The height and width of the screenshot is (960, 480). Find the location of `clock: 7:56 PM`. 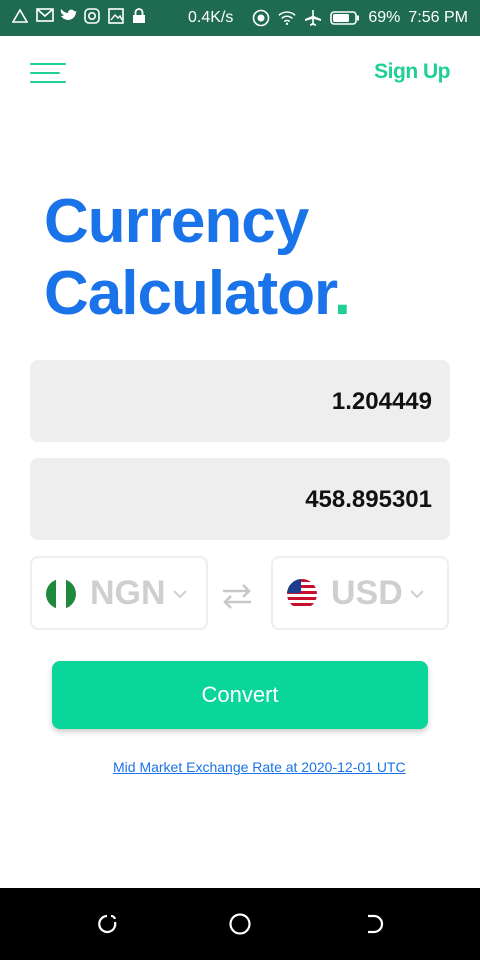

clock: 7:56 PM is located at coordinates (438, 17).